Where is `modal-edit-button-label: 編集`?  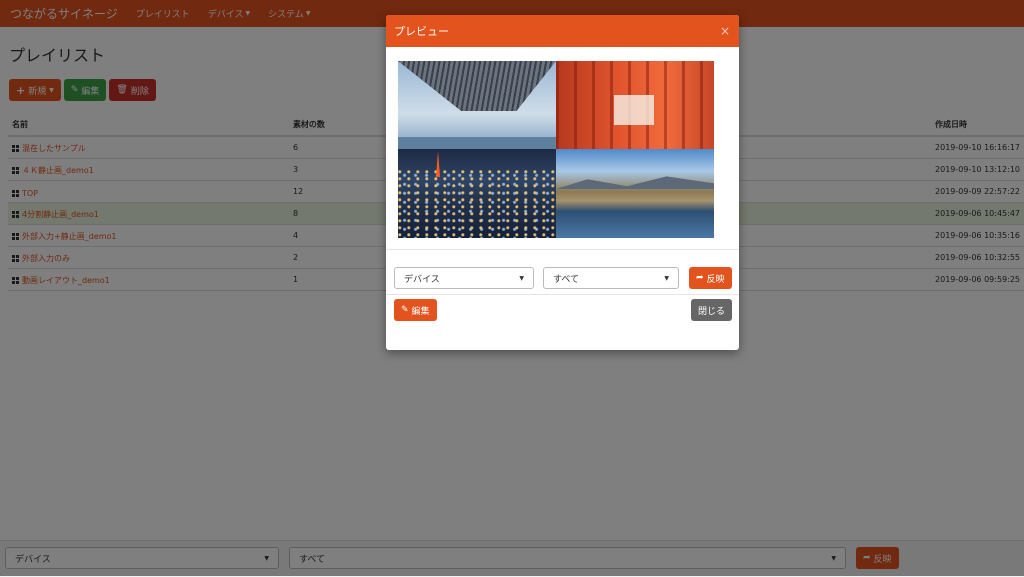
modal-edit-button-label: 編集 is located at coordinates (420, 311).